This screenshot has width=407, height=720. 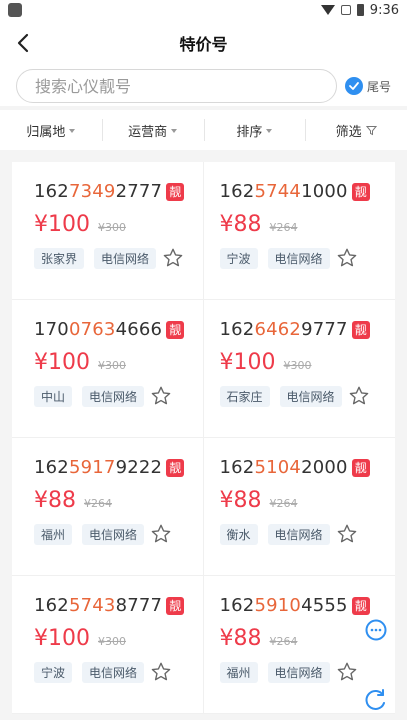 What do you see at coordinates (244, 396) in the screenshot?
I see `location-tag: 石家庄` at bounding box center [244, 396].